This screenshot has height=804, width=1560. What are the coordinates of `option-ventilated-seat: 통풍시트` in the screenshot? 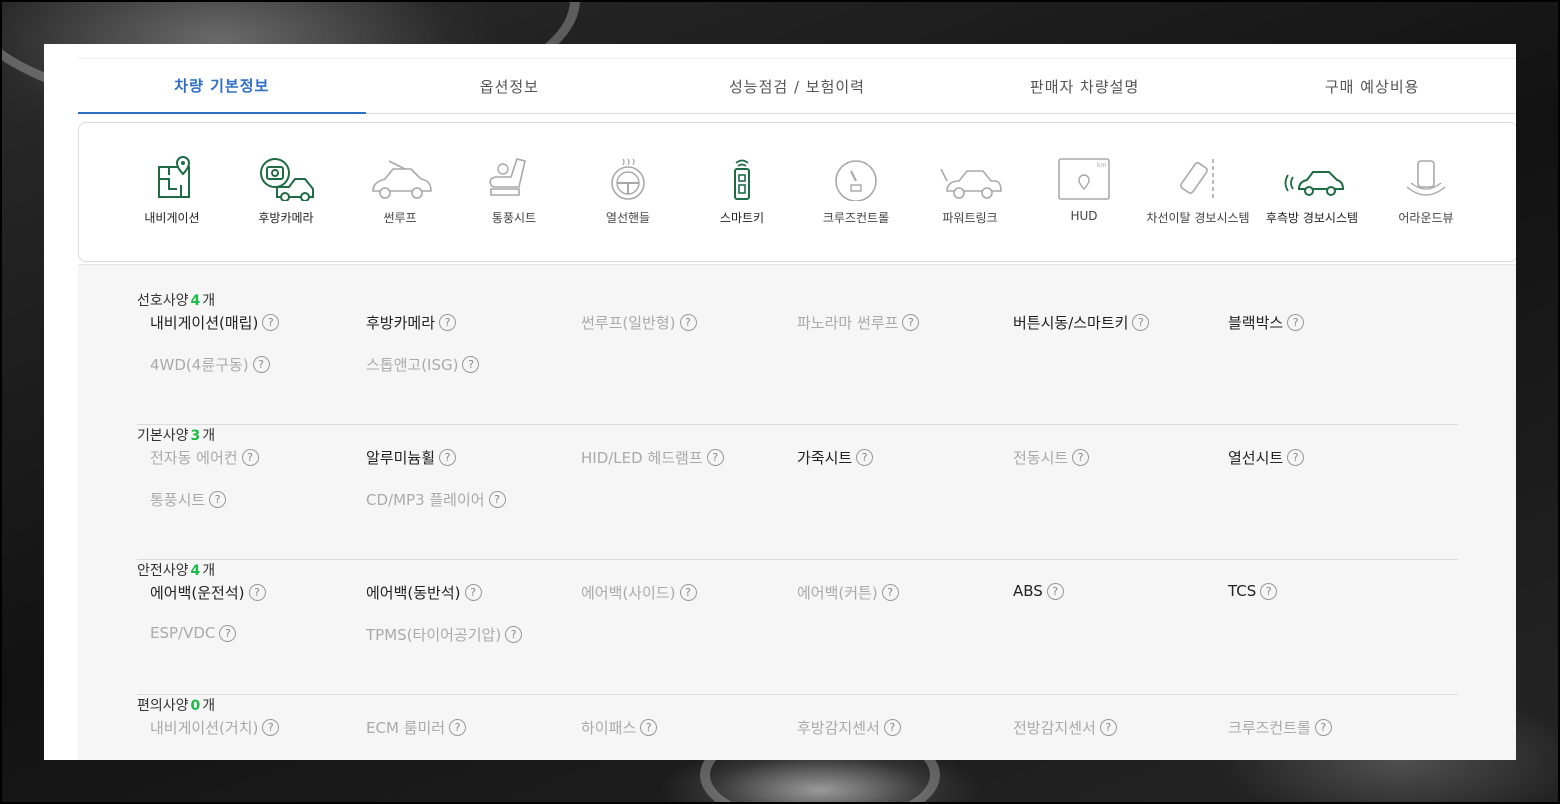 It's located at (514, 208).